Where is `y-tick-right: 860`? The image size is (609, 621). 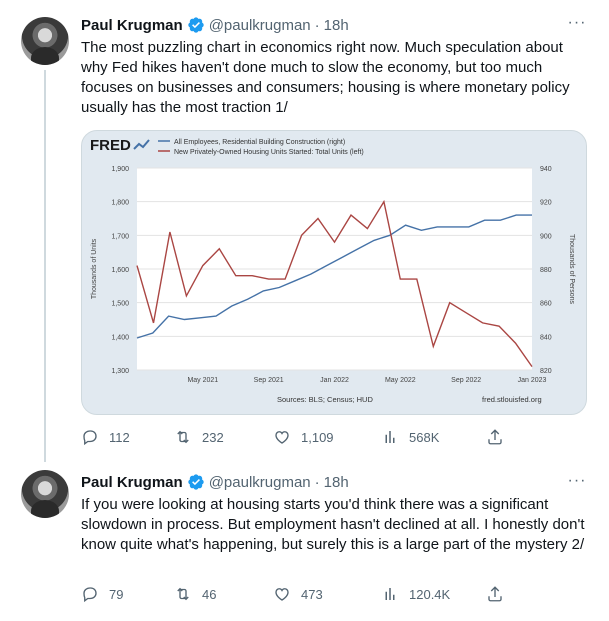
y-tick-right: 860 is located at coordinates (546, 304).